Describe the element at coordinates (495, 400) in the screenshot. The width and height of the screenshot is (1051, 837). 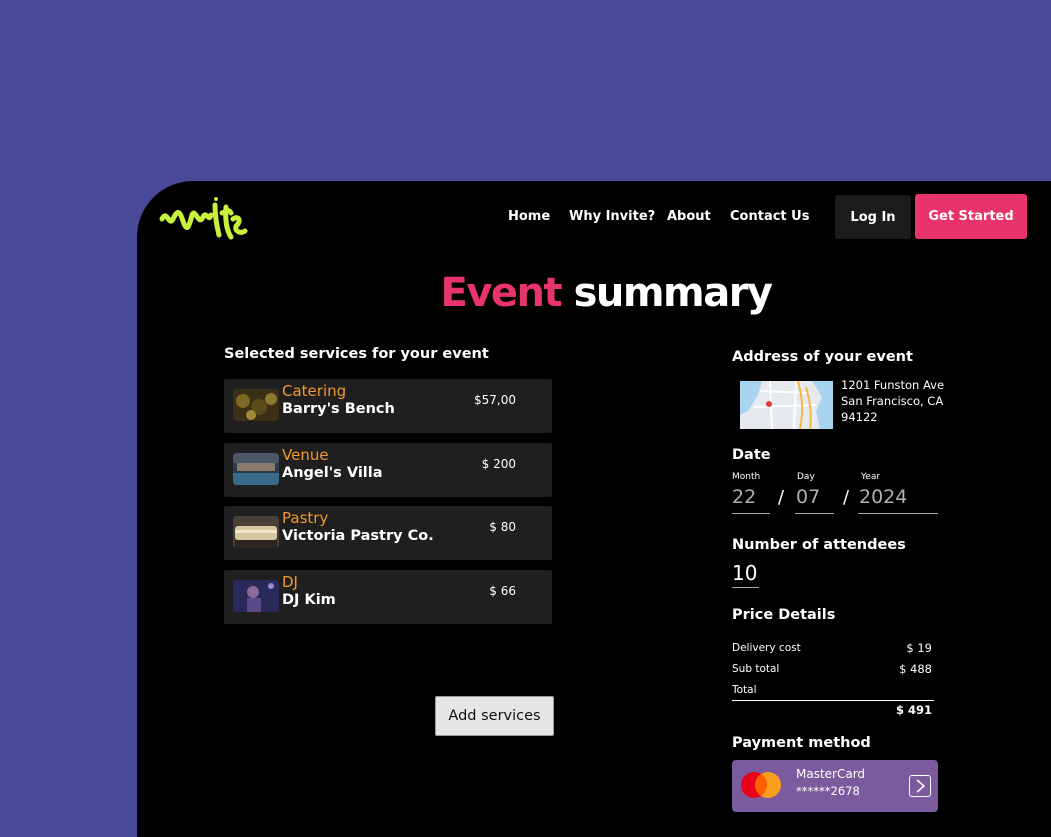
I see `service-price: $57,00` at that location.